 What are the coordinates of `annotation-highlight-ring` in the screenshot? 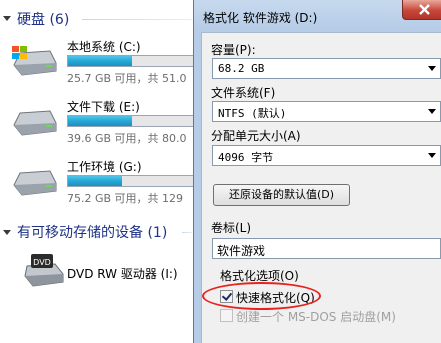 It's located at (261, 296).